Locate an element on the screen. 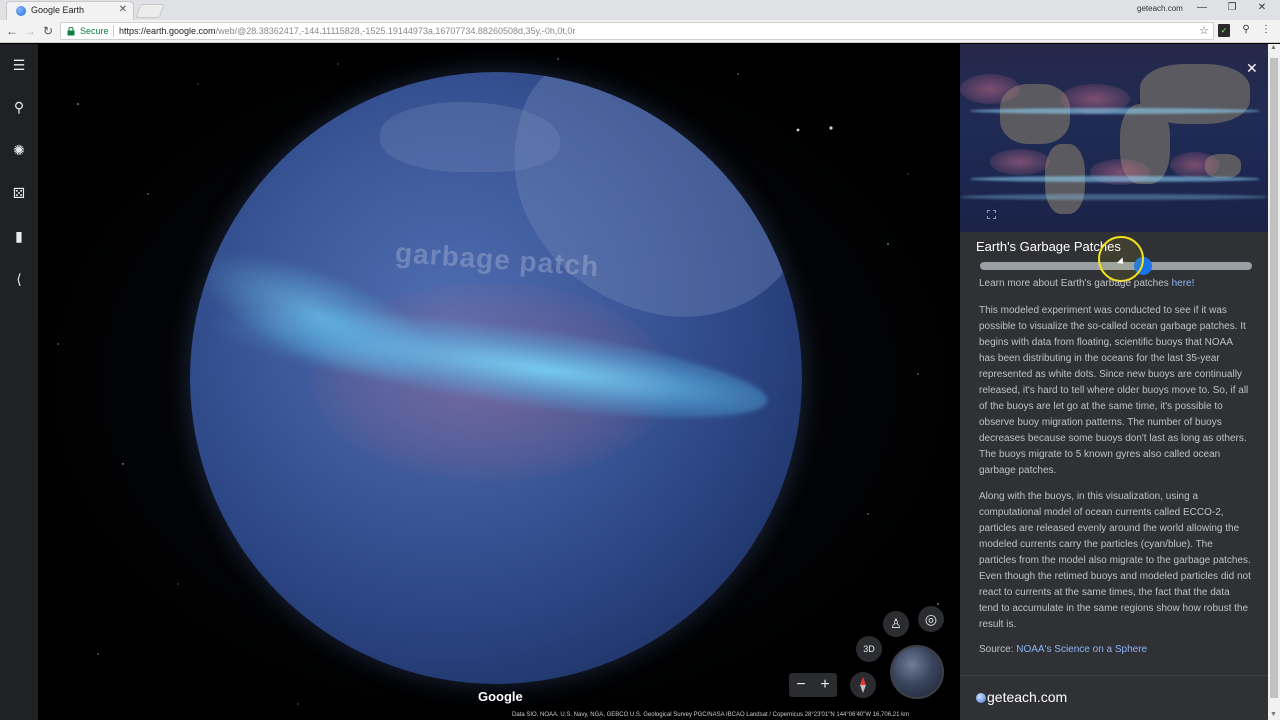 The width and height of the screenshot is (1280, 720). fullscreen-icon is located at coordinates (991, 214).